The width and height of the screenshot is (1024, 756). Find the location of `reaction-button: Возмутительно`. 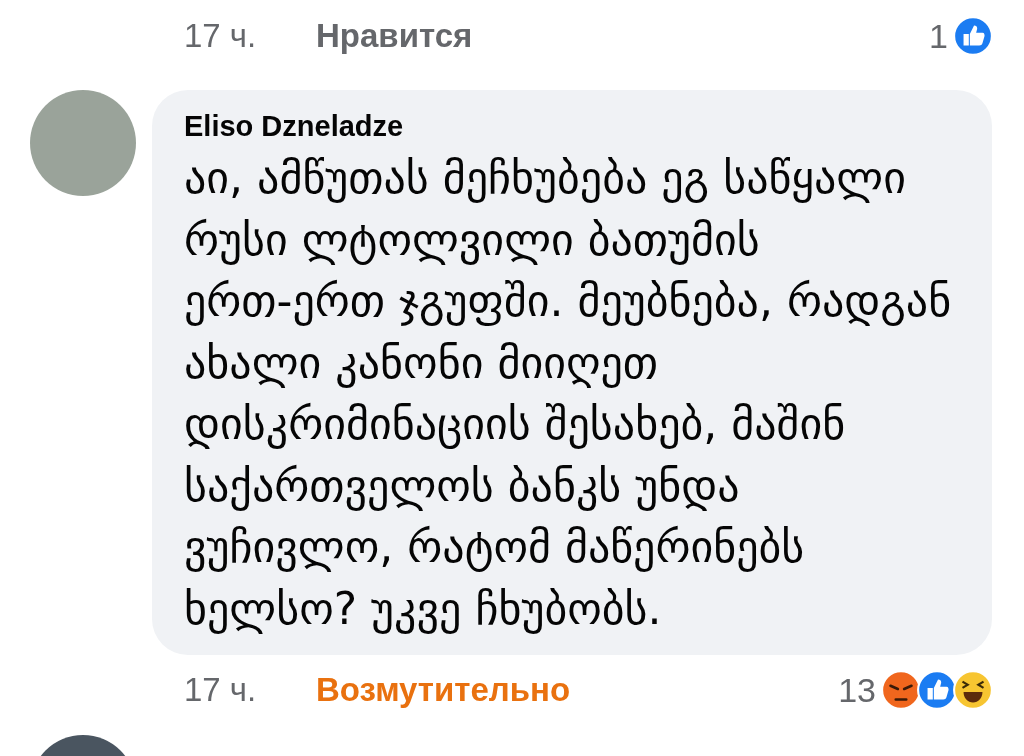

reaction-button: Возмутительно is located at coordinates (443, 690).